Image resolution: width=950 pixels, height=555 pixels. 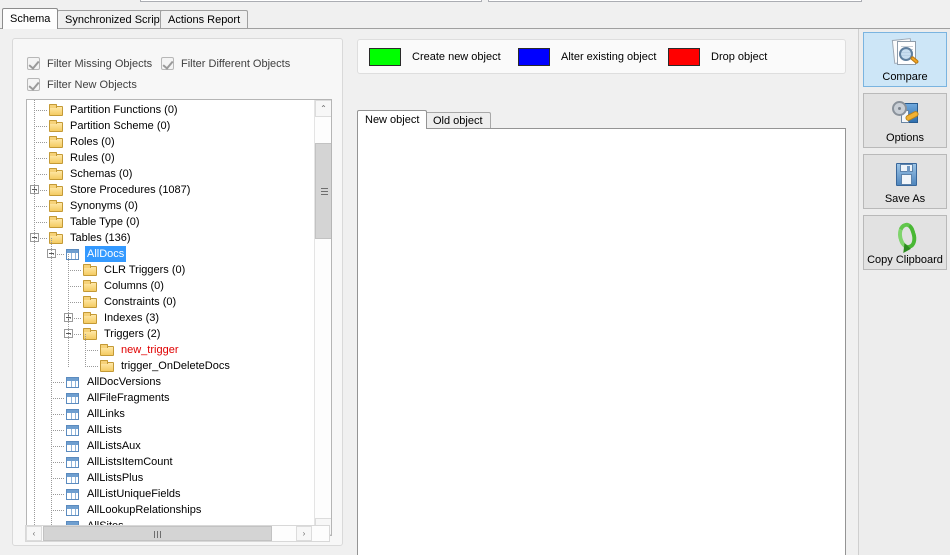 I want to click on scroll-up-icon: ⌃, so click(x=323, y=108).